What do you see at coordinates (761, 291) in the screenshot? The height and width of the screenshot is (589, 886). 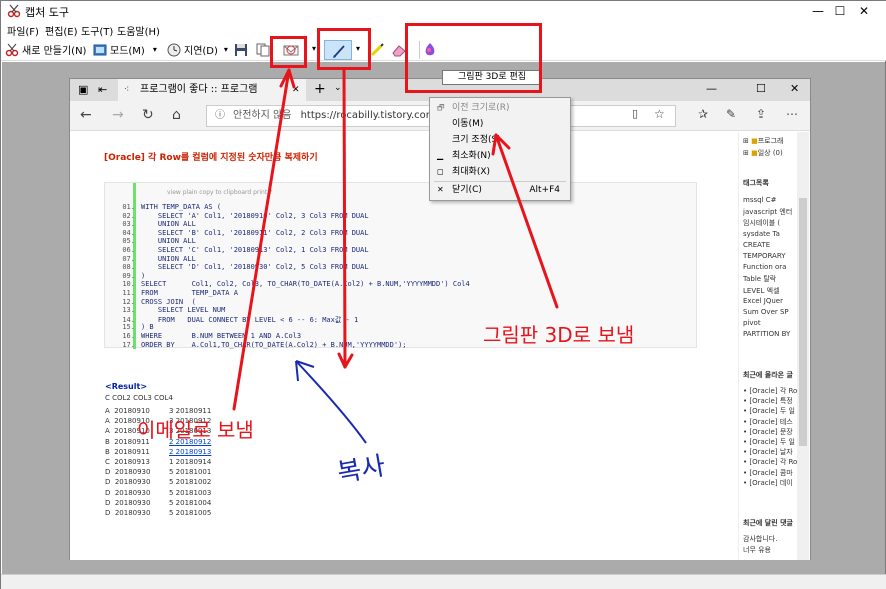 I see `tag-item: LEVEL 엑셀` at bounding box center [761, 291].